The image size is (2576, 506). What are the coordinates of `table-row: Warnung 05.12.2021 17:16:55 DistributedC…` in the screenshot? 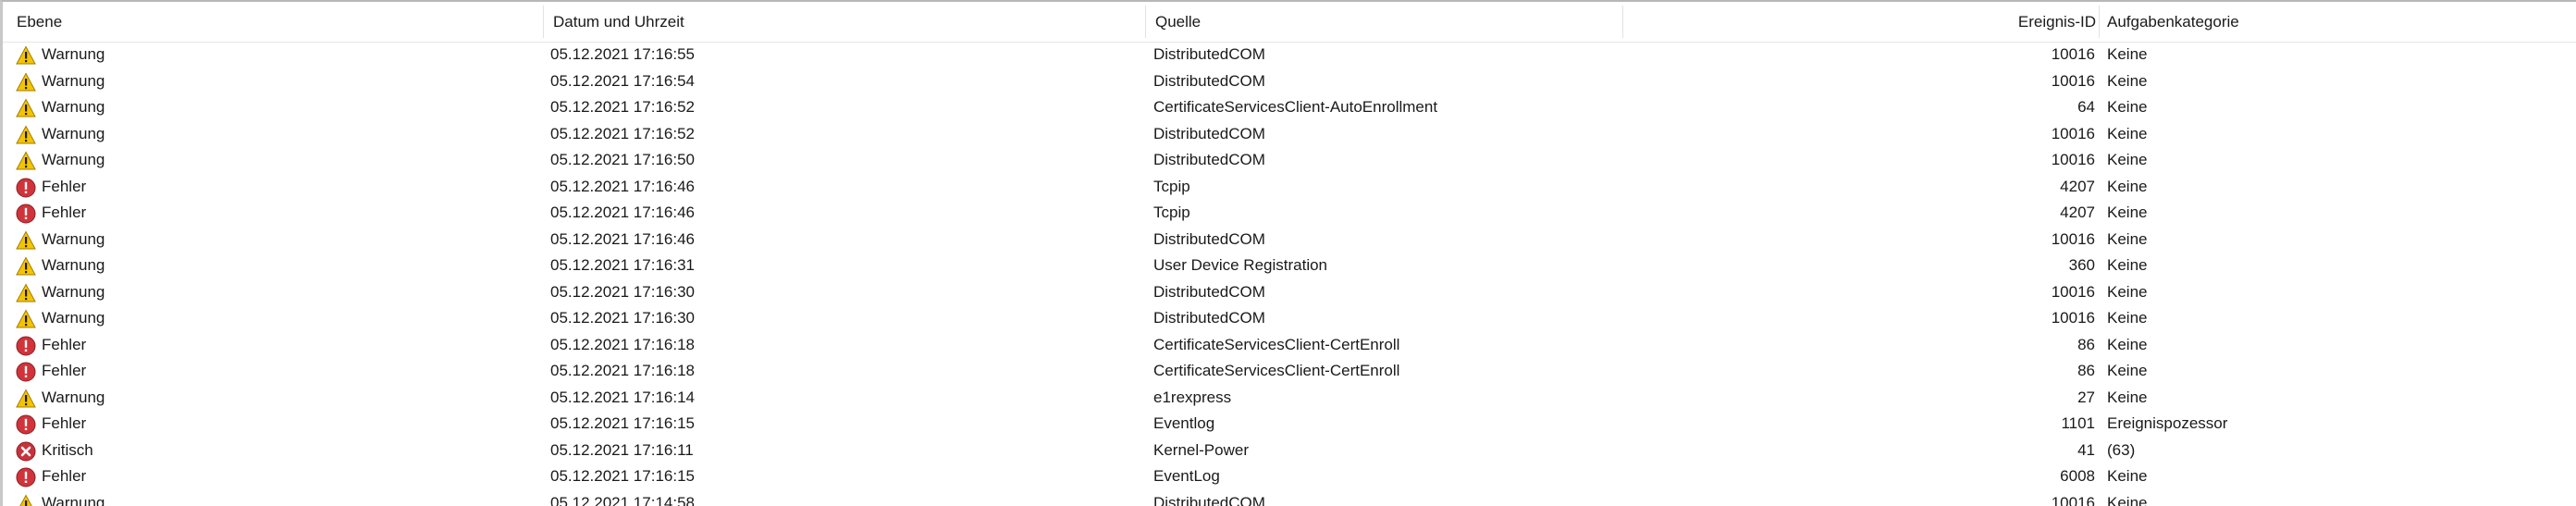 It's located at (1289, 55).